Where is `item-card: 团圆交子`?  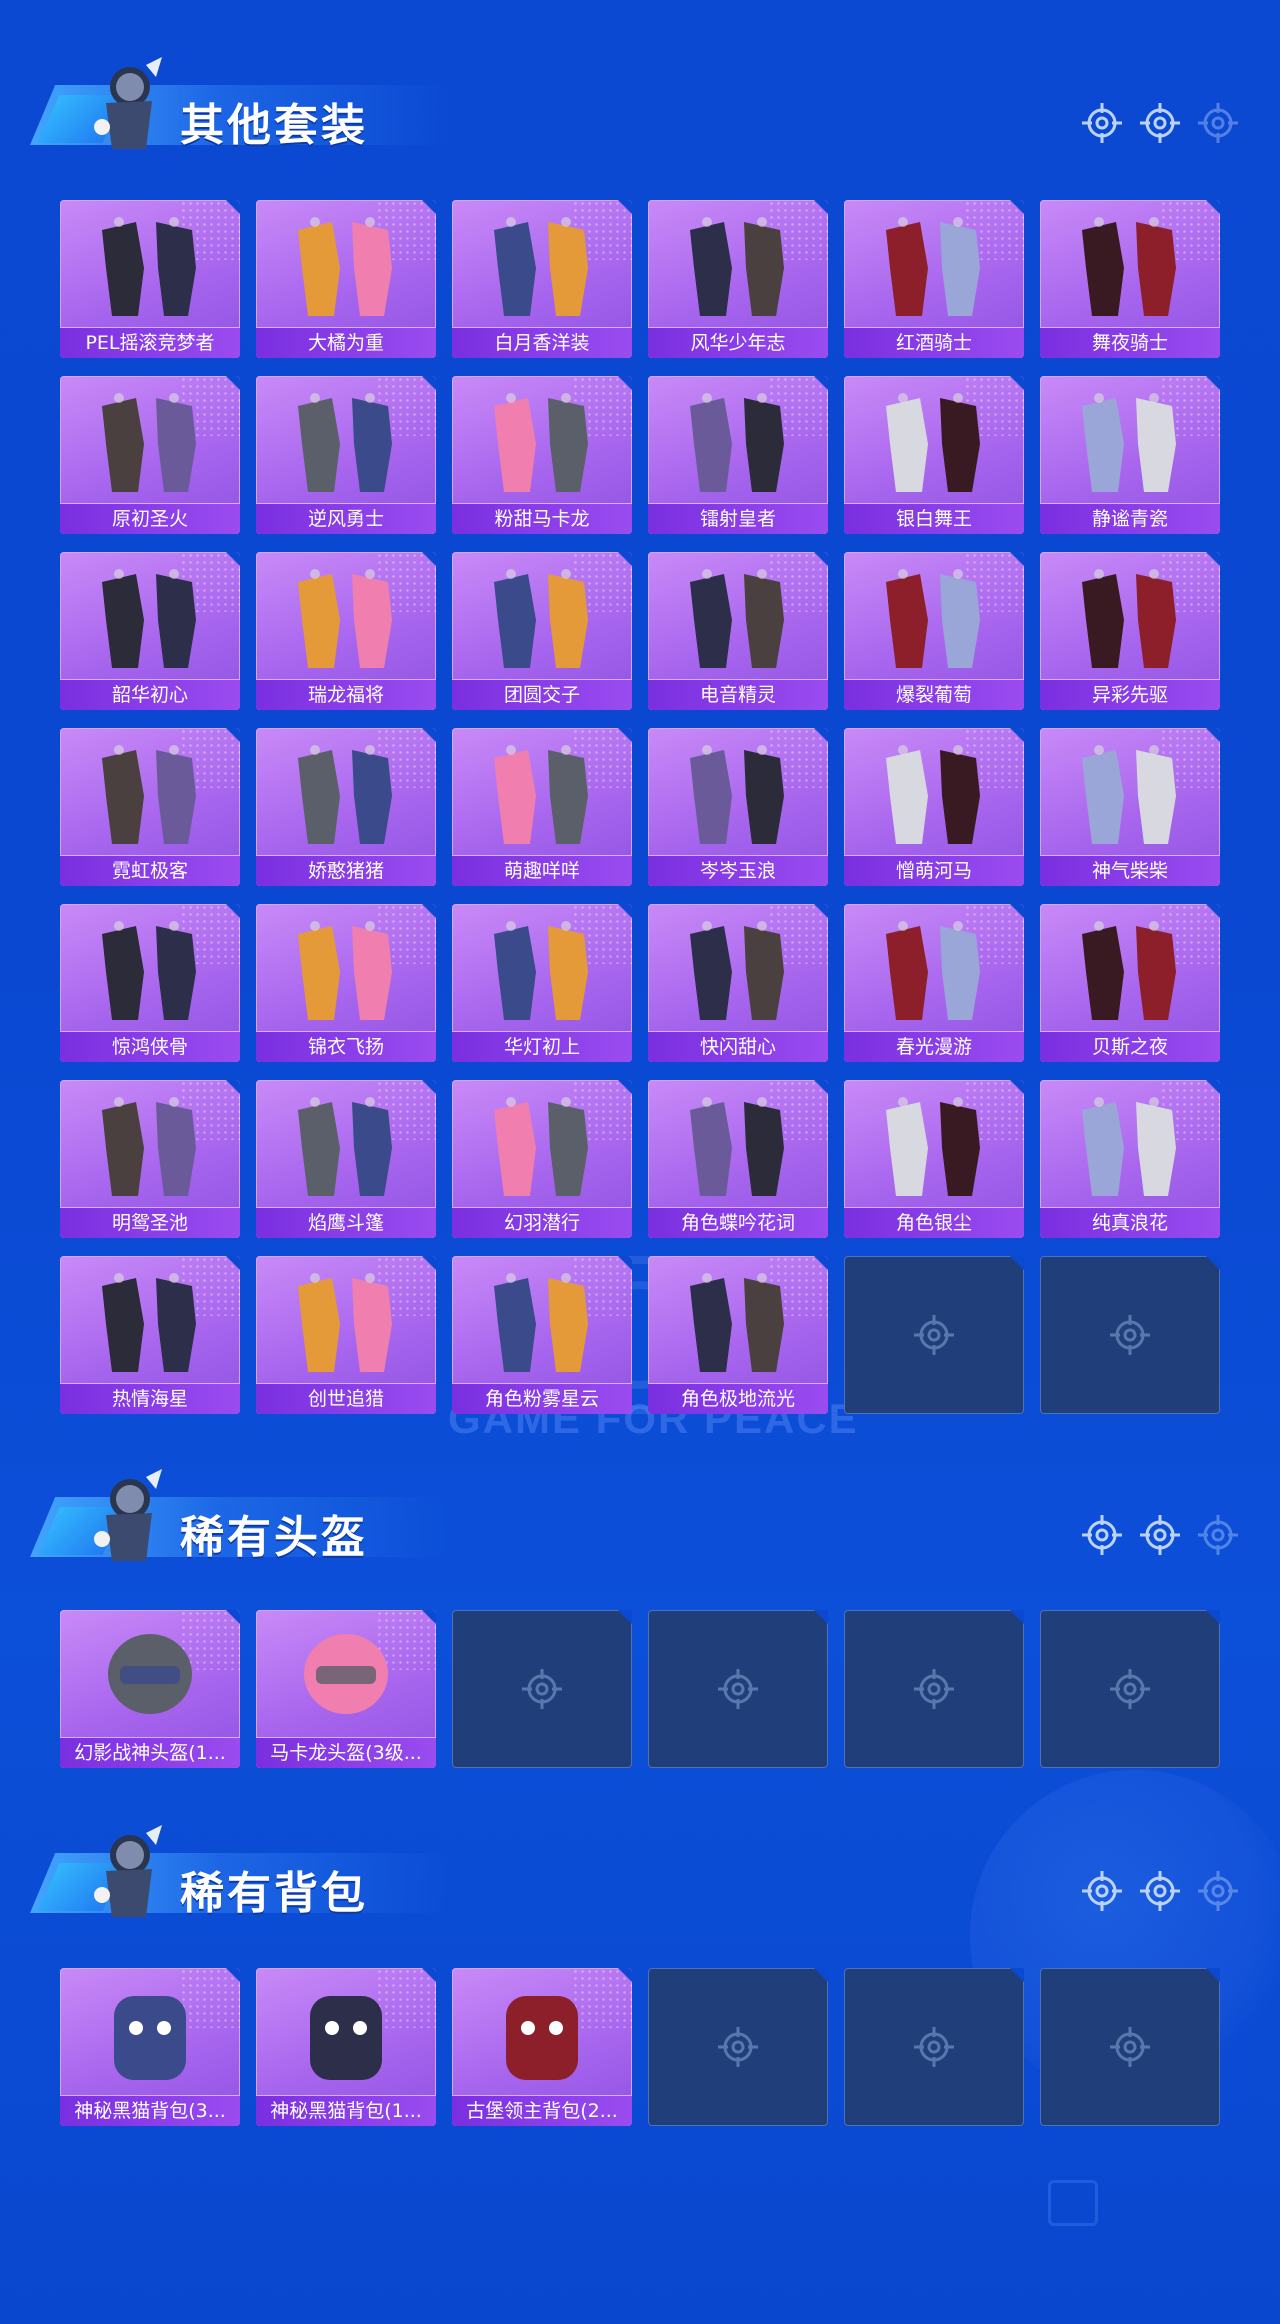
item-card: 团圆交子 is located at coordinates (542, 631).